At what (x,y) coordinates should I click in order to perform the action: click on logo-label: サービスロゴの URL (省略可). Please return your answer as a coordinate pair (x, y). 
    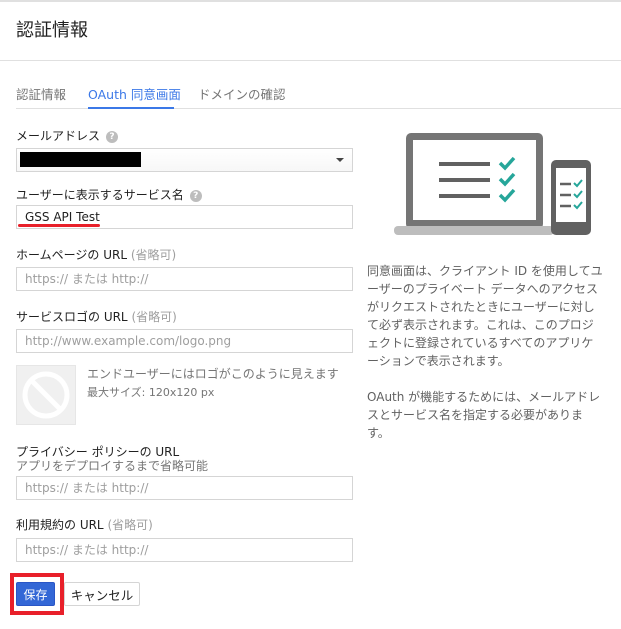
    Looking at the image, I should click on (96, 316).